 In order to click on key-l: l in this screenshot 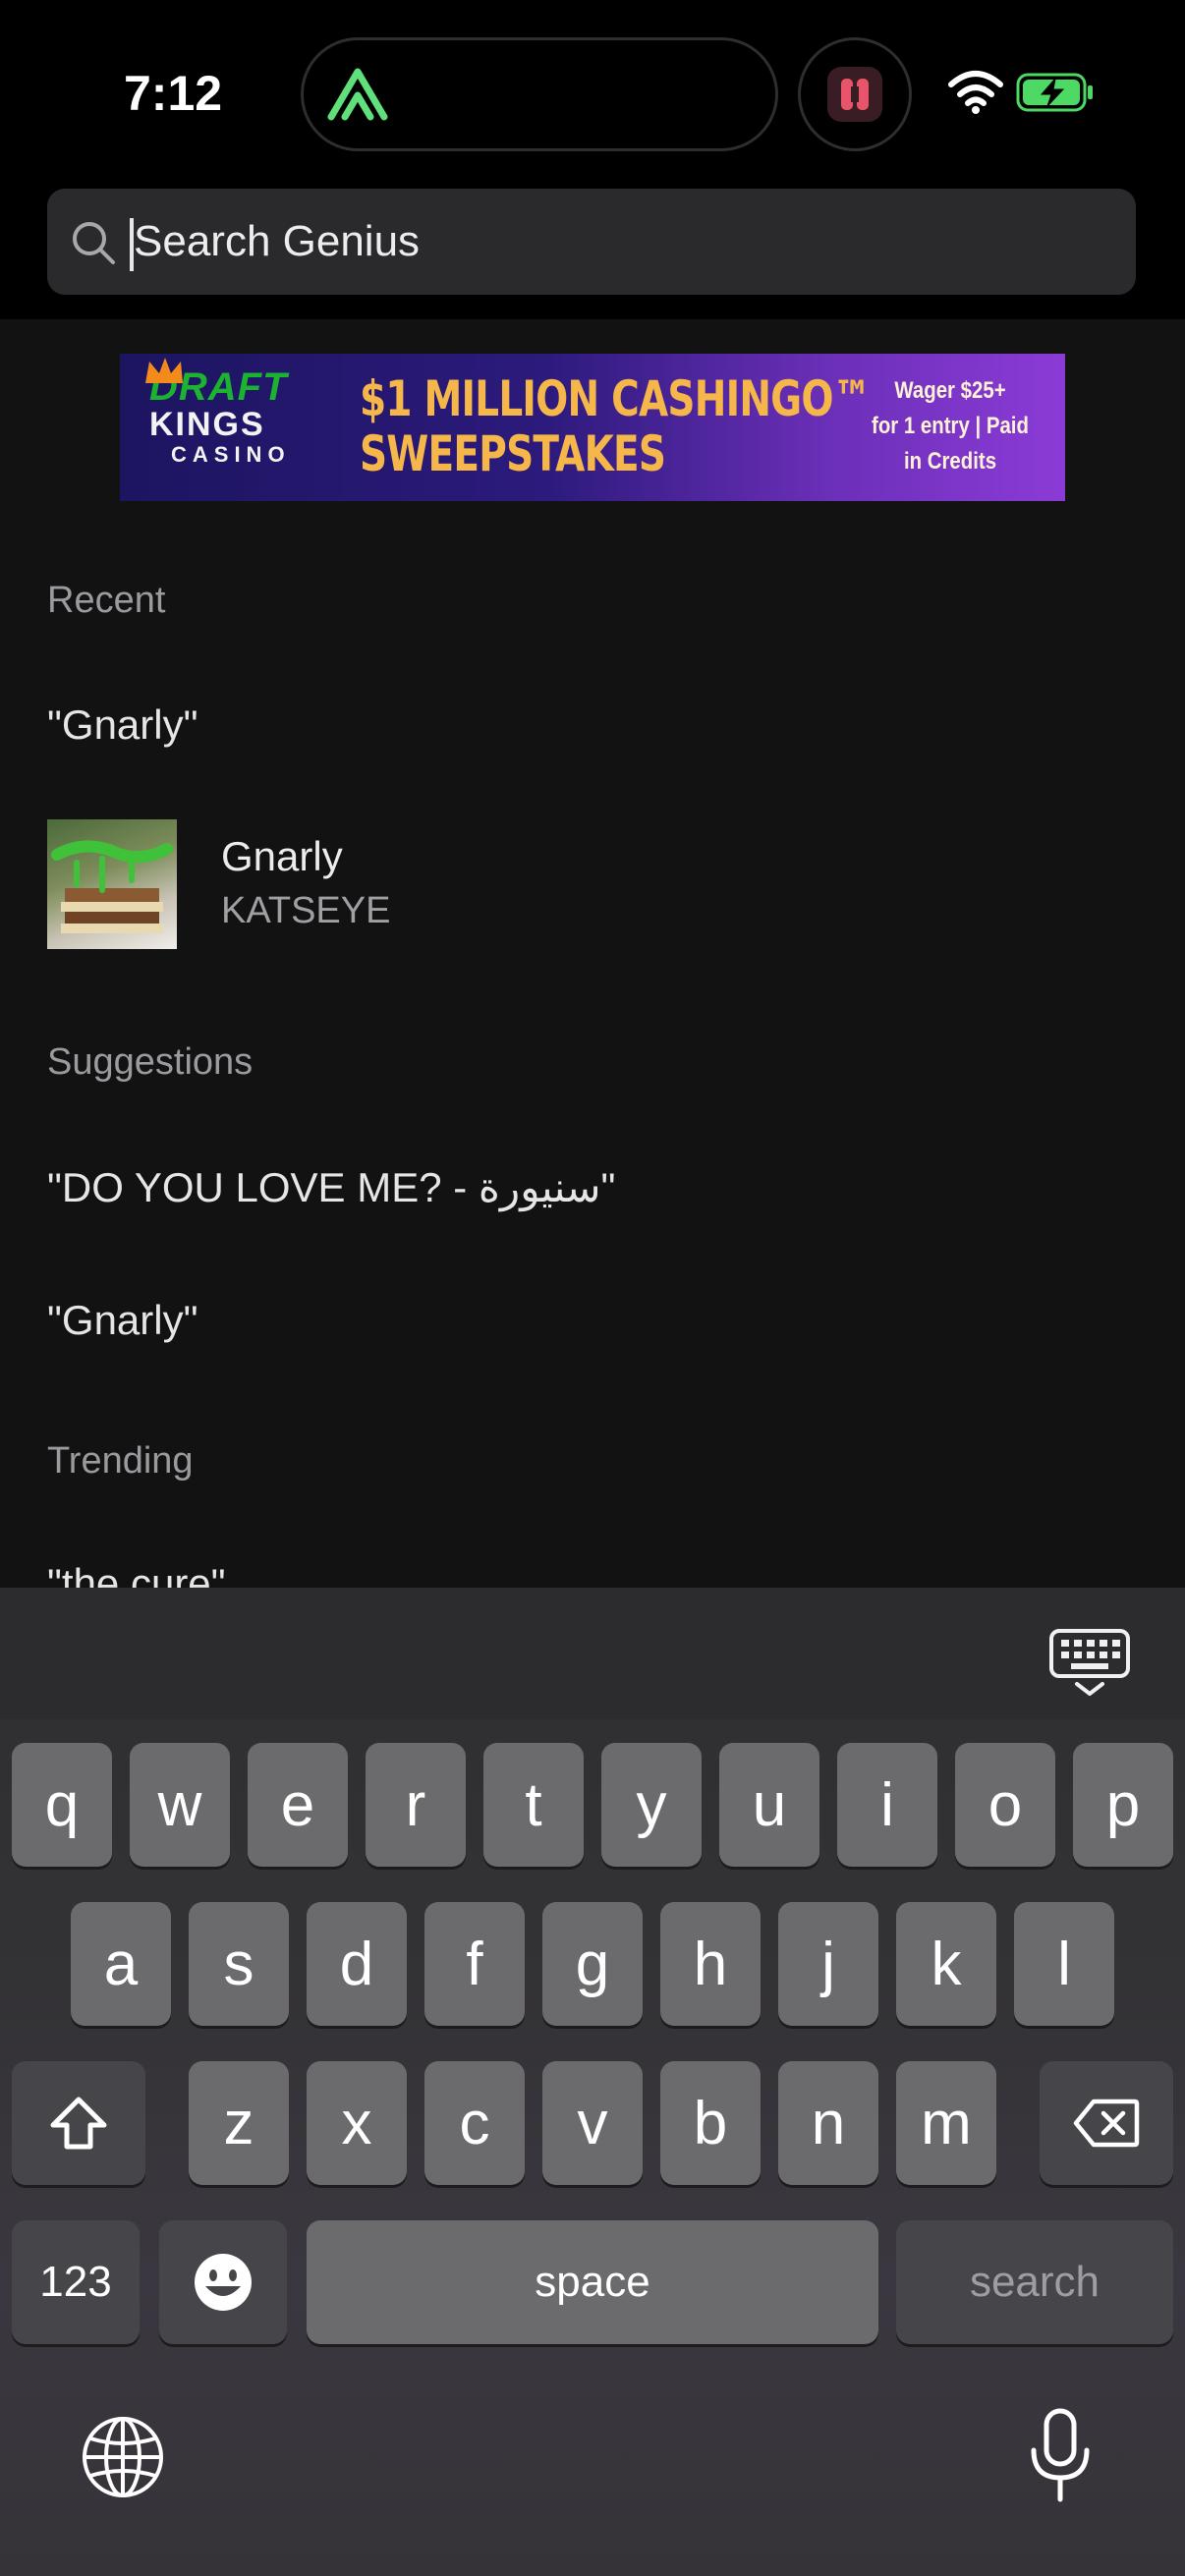, I will do `click(1064, 1964)`.